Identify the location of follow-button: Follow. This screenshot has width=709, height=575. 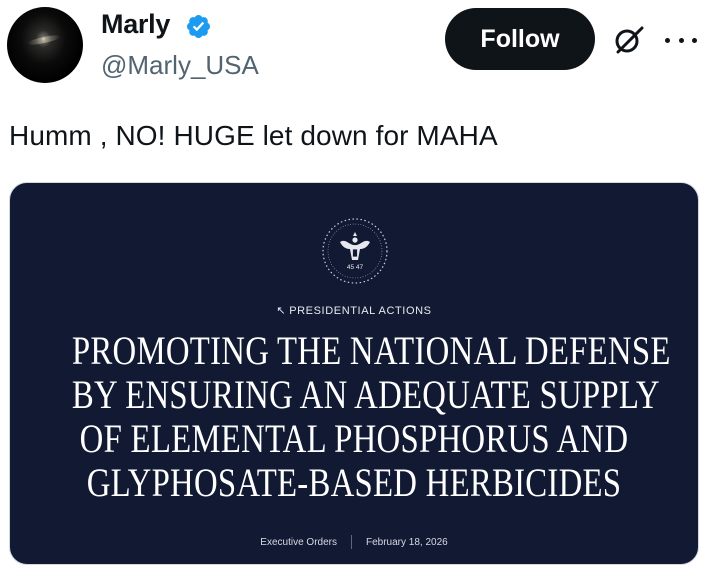
(520, 39).